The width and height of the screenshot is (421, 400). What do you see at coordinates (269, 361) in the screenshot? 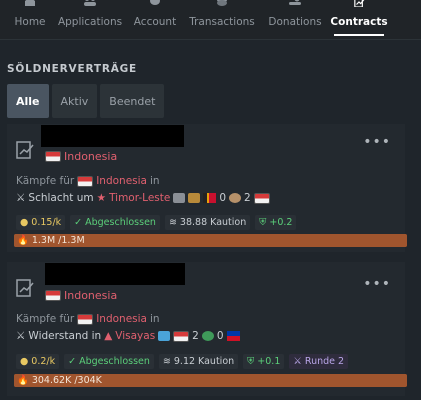
I see `bonus-value: +0.1` at bounding box center [269, 361].